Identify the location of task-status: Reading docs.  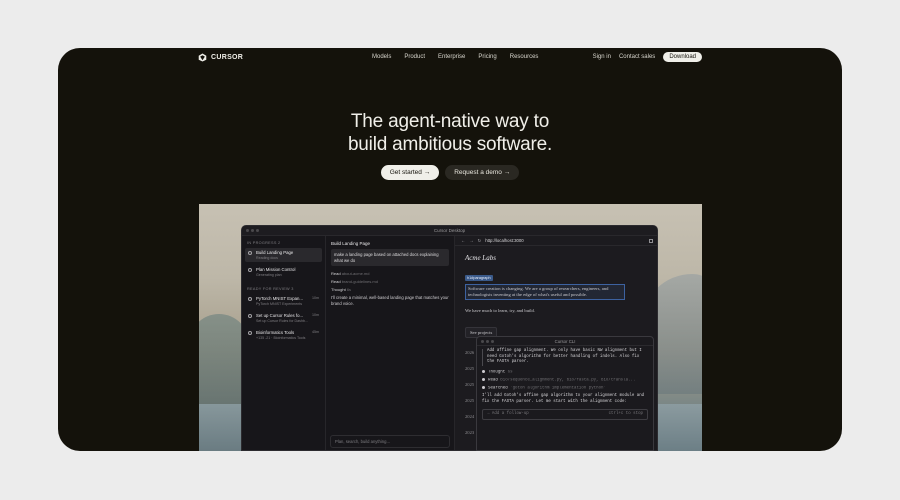
(267, 258).